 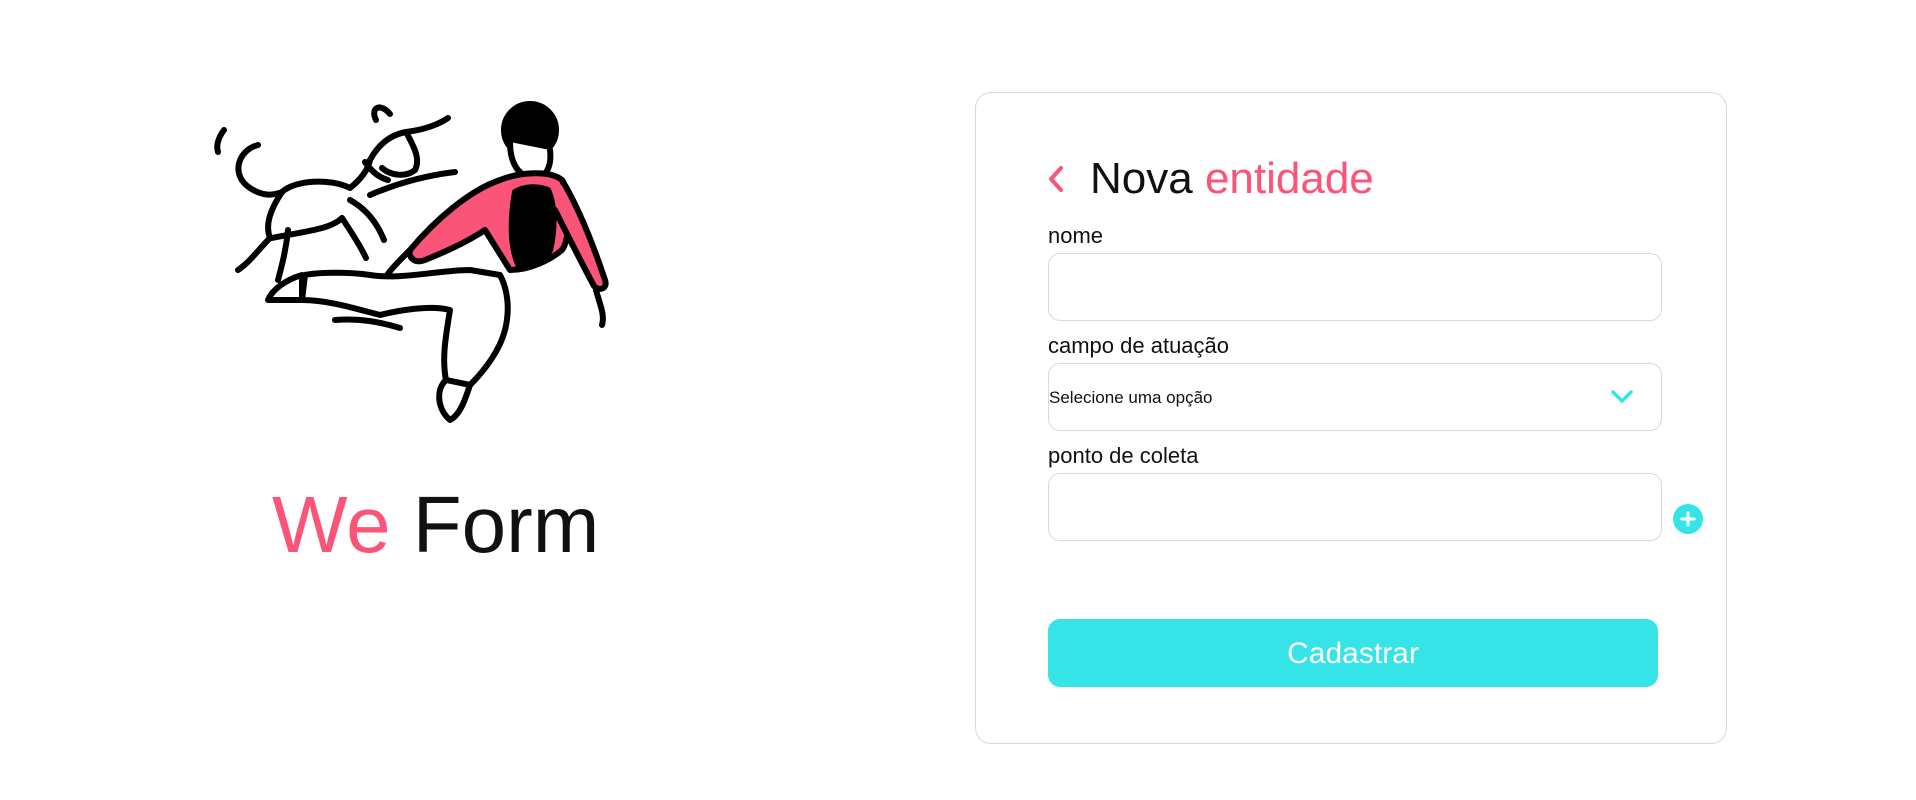 What do you see at coordinates (1622, 397) in the screenshot?
I see `chevron-down-icon` at bounding box center [1622, 397].